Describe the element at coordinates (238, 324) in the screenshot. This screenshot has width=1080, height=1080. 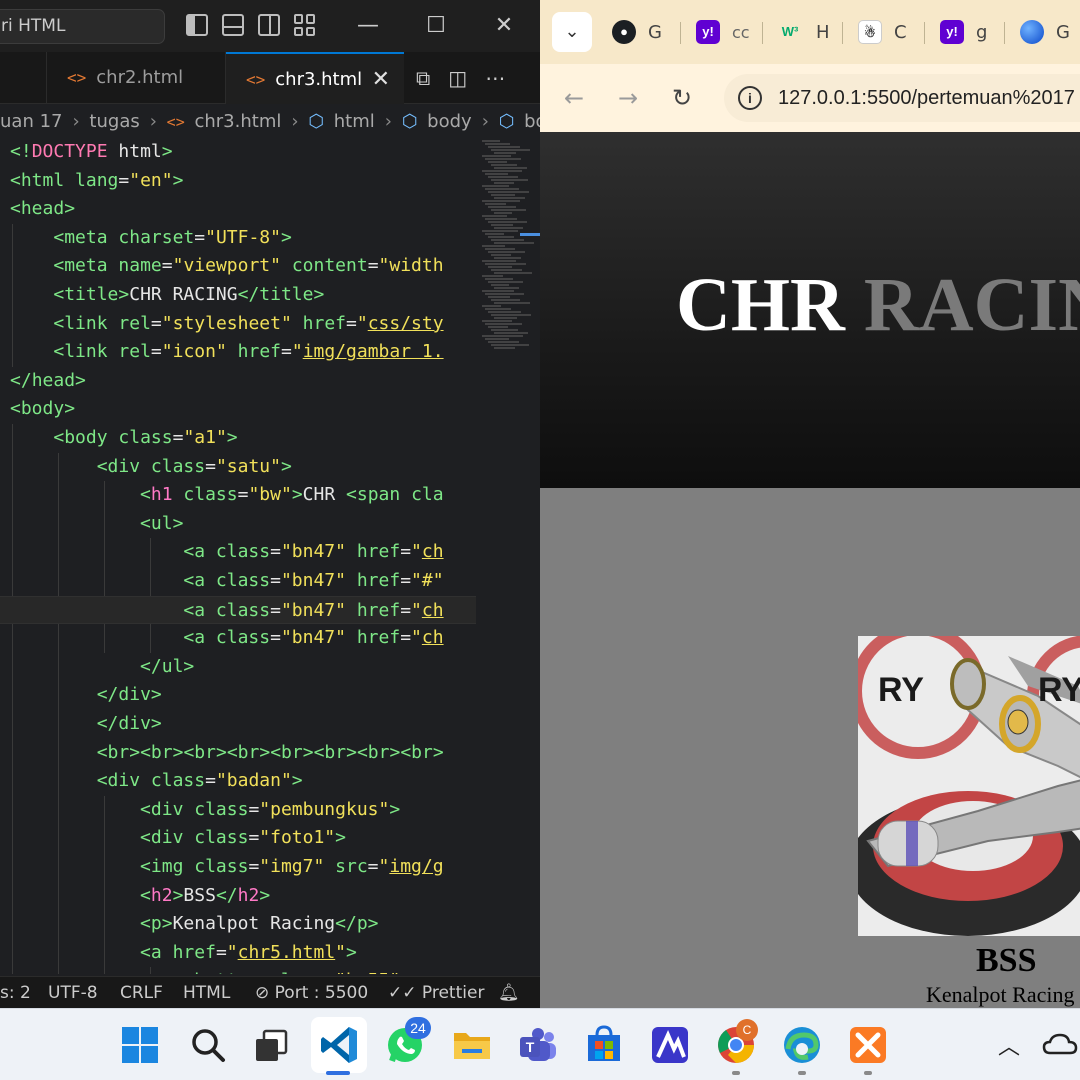
I see `code-line: <link rel="stylesheet" href="css/sty` at that location.